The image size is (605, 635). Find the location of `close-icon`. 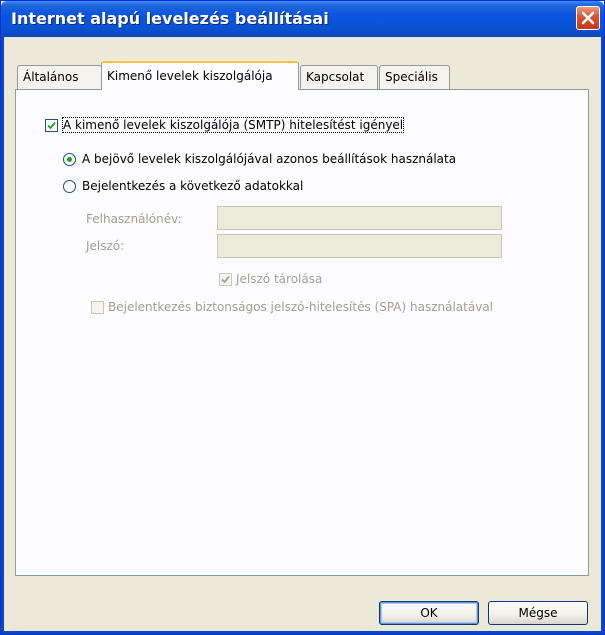

close-icon is located at coordinates (588, 18).